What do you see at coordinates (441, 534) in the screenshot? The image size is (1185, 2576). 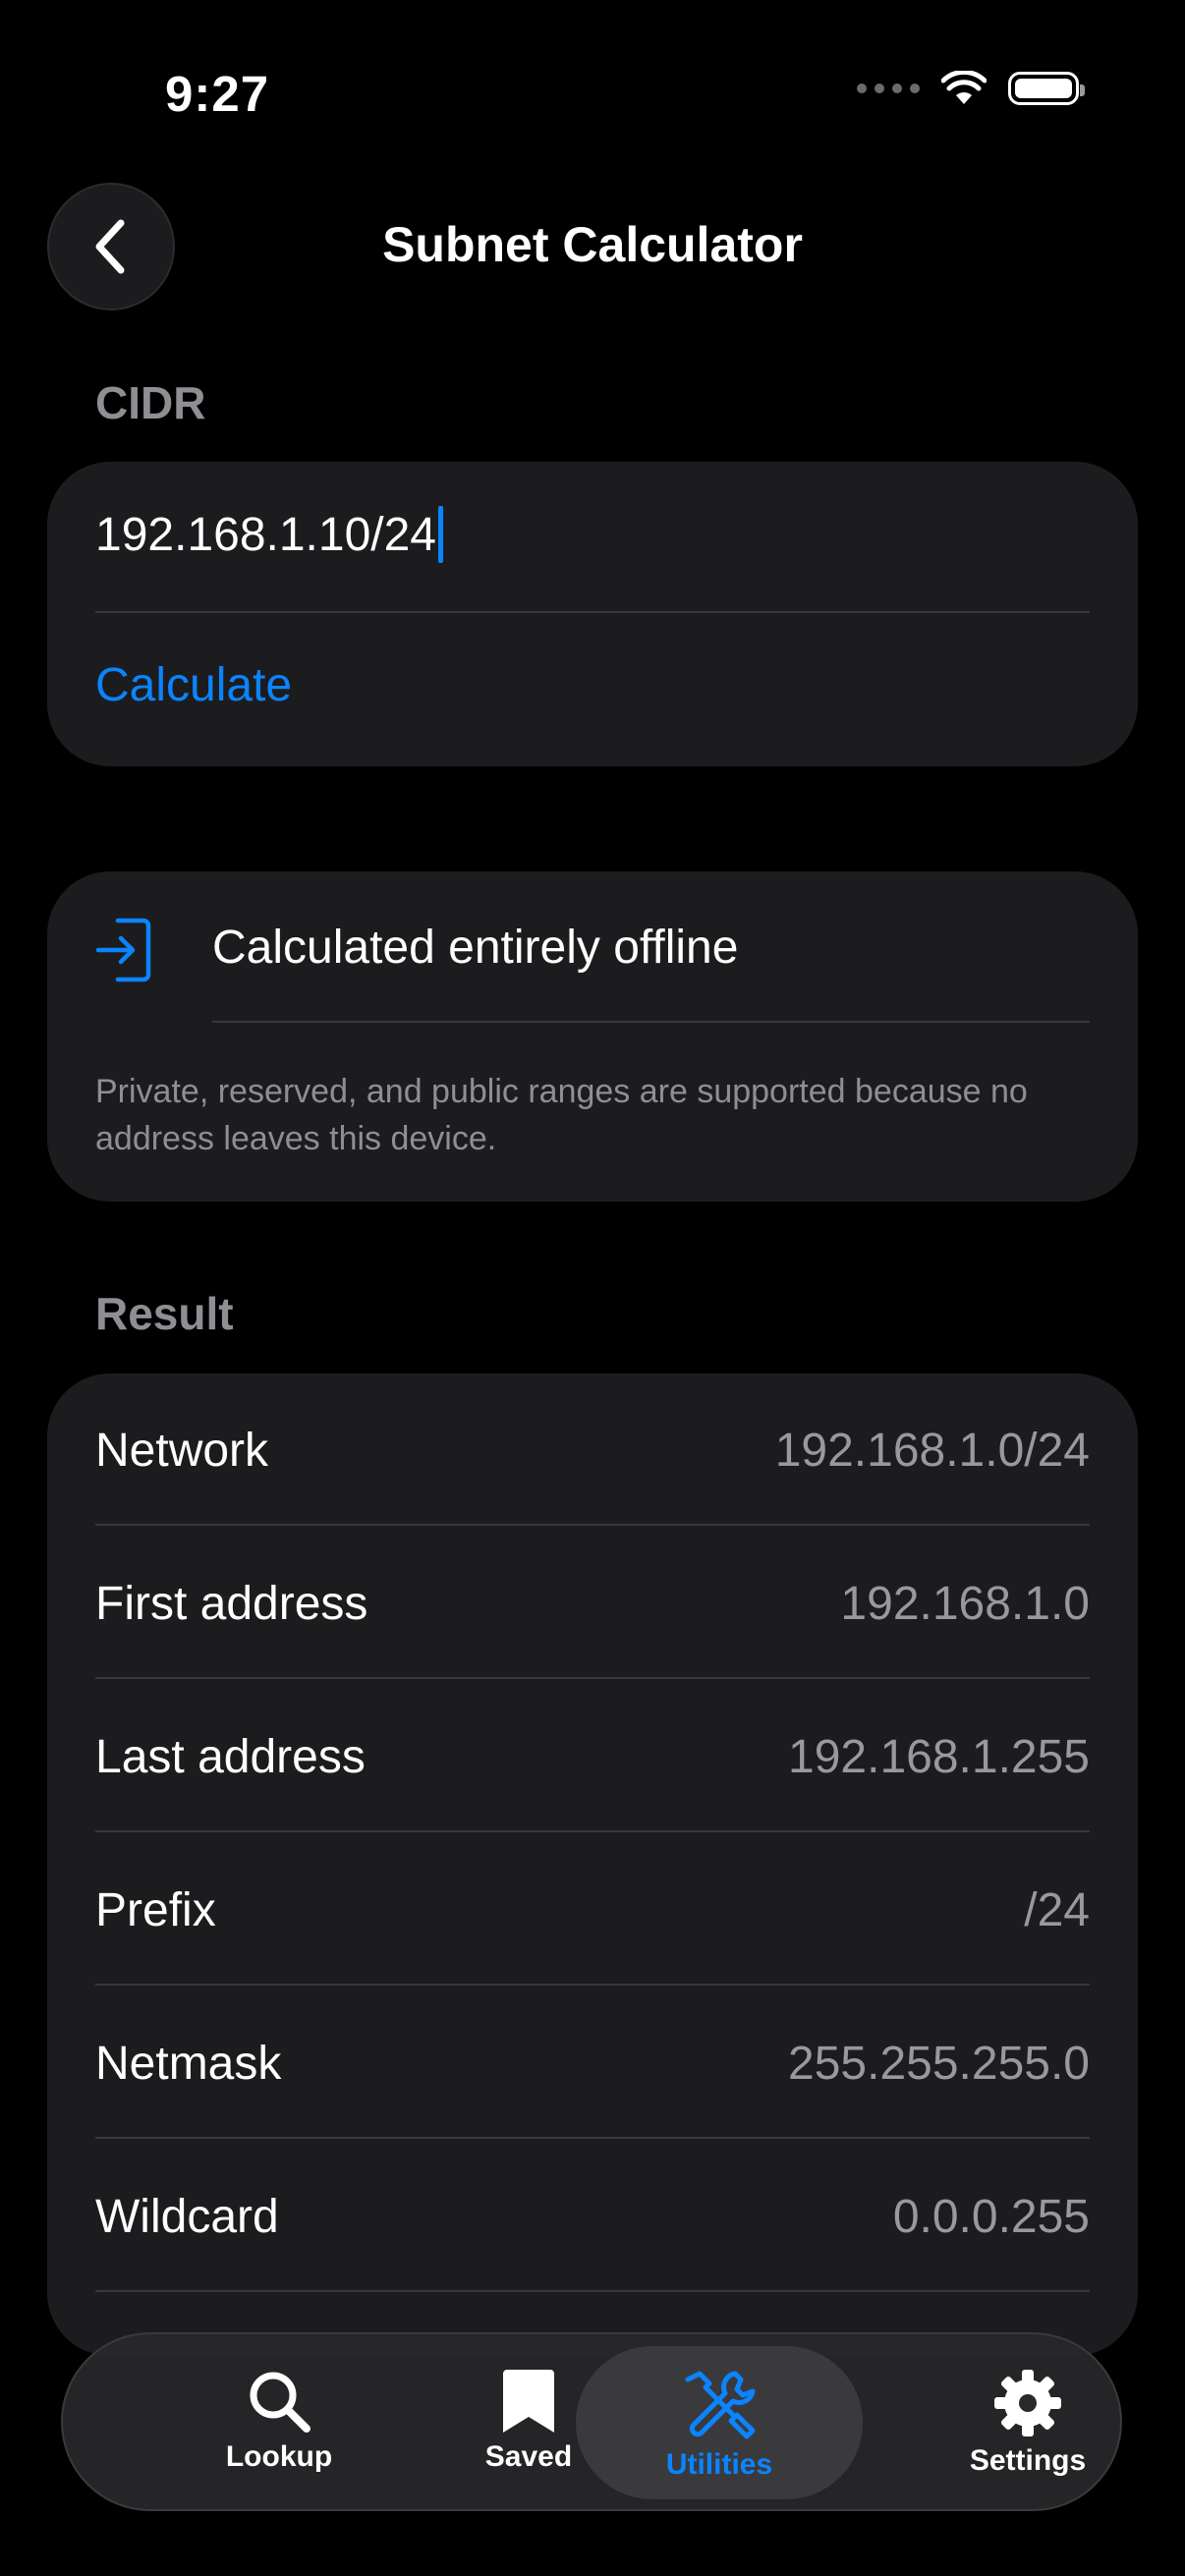 I see `text-caret` at bounding box center [441, 534].